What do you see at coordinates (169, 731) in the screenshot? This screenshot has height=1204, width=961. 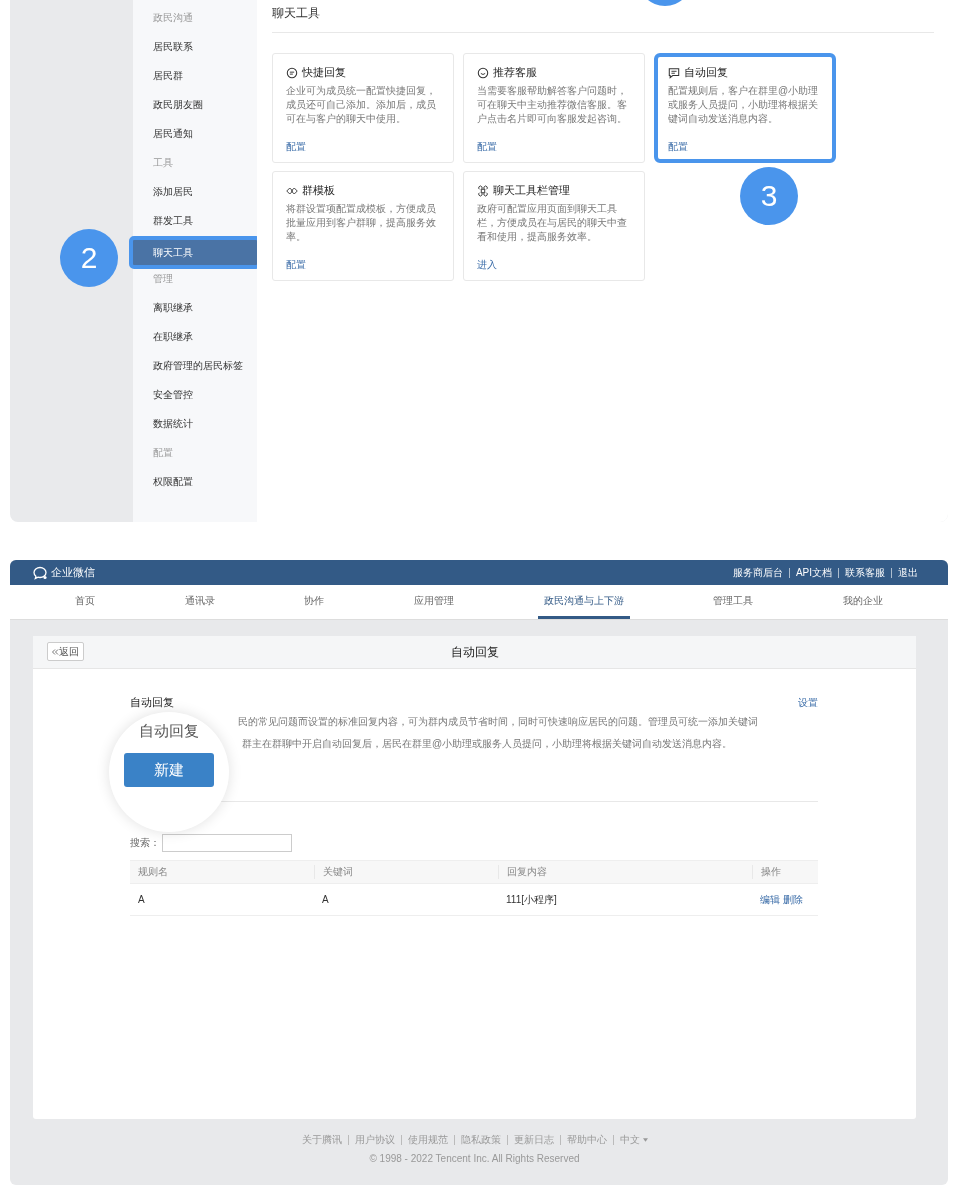 I see `magnified-title: 自动回复` at bounding box center [169, 731].